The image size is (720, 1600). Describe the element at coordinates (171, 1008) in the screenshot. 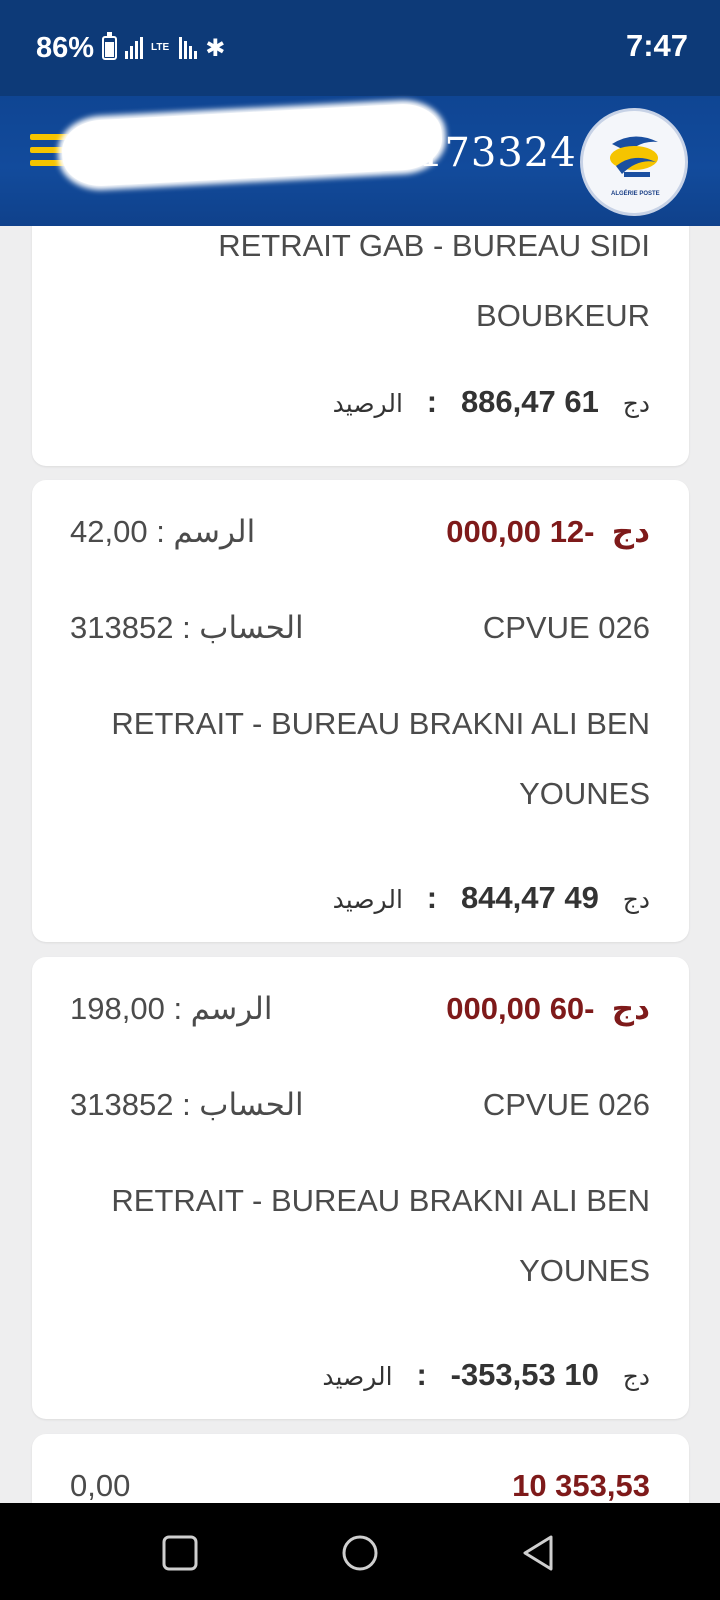

I see `fee-row: 198,00 : الرسم` at that location.